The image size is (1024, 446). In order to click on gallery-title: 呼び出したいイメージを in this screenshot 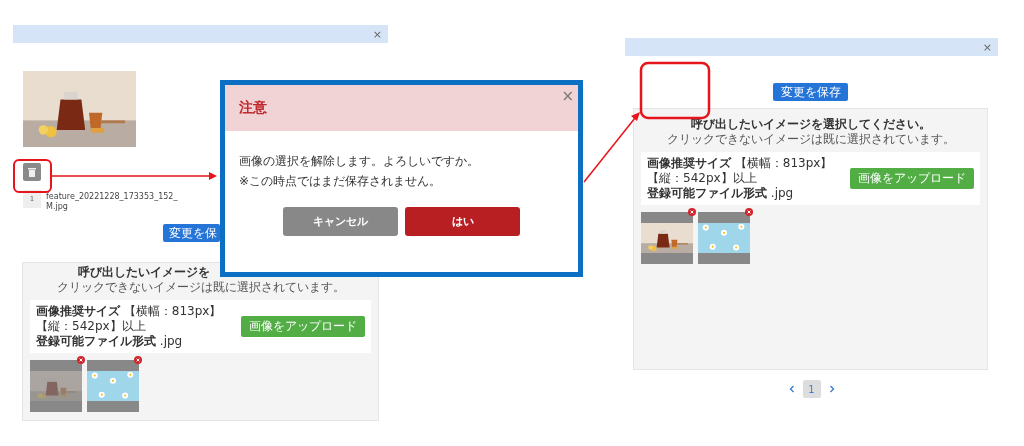, I will do `click(144, 272)`.